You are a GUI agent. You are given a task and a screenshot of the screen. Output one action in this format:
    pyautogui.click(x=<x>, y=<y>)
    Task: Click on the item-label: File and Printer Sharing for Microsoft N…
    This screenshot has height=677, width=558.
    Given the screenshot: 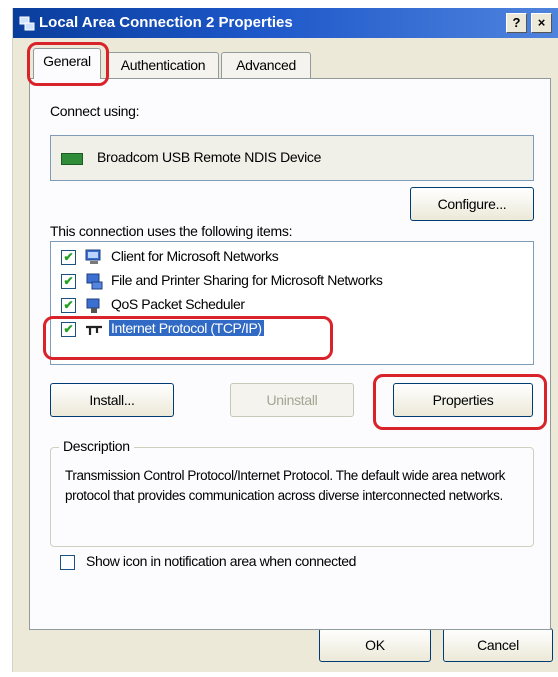 What is the action you would take?
    pyautogui.click(x=247, y=280)
    